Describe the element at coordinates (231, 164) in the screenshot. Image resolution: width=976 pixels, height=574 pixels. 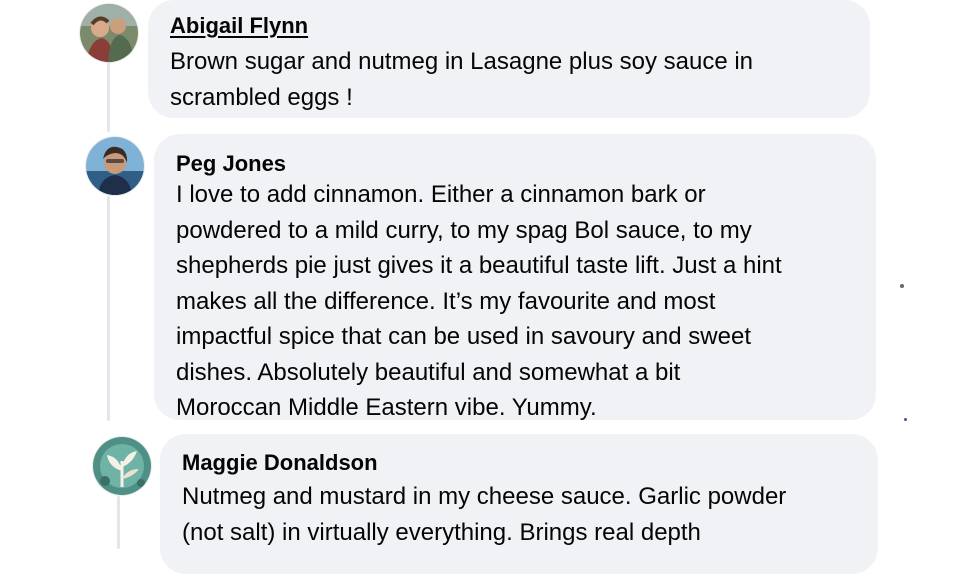
I see `comment-author: Peg Jones` at that location.